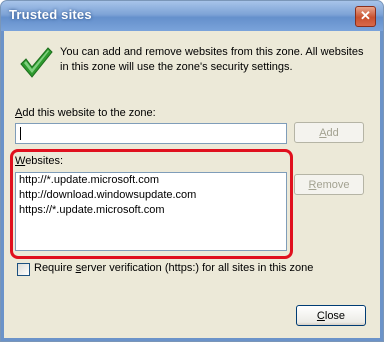 Image resolution: width=384 pixels, height=342 pixels. I want to click on green-checkmark-icon, so click(36, 62).